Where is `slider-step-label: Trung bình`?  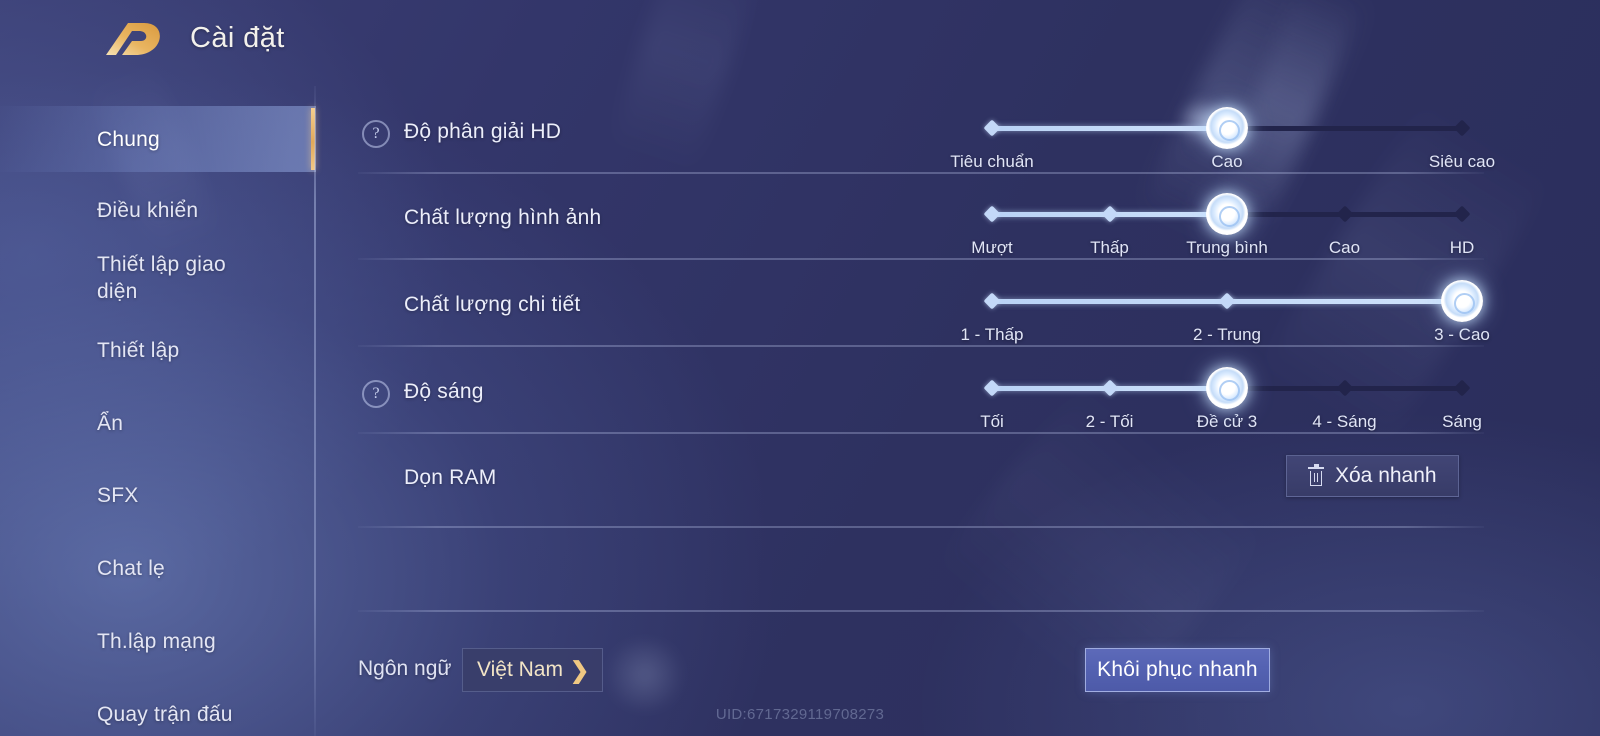
slider-step-label: Trung bình is located at coordinates (1227, 247).